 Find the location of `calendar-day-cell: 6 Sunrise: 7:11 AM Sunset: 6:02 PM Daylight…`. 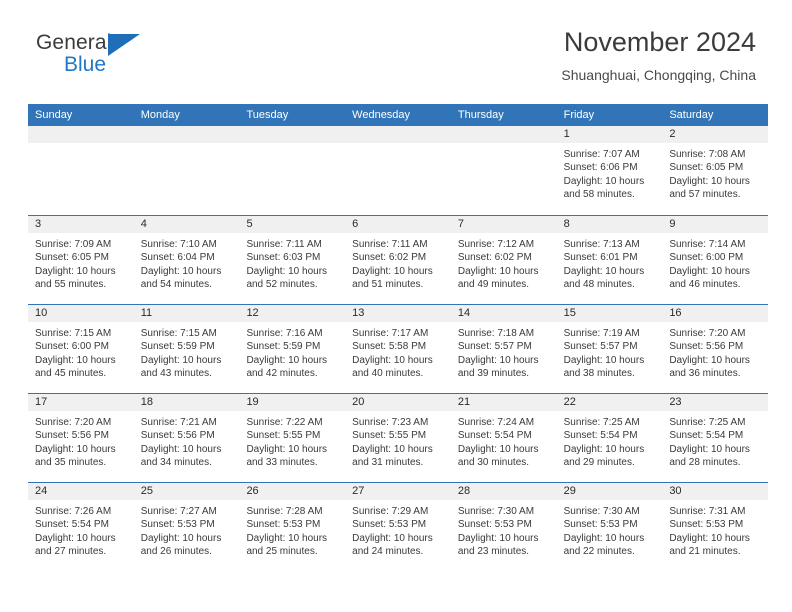

calendar-day-cell: 6 Sunrise: 7:11 AM Sunset: 6:02 PM Daylight… is located at coordinates (398, 260).